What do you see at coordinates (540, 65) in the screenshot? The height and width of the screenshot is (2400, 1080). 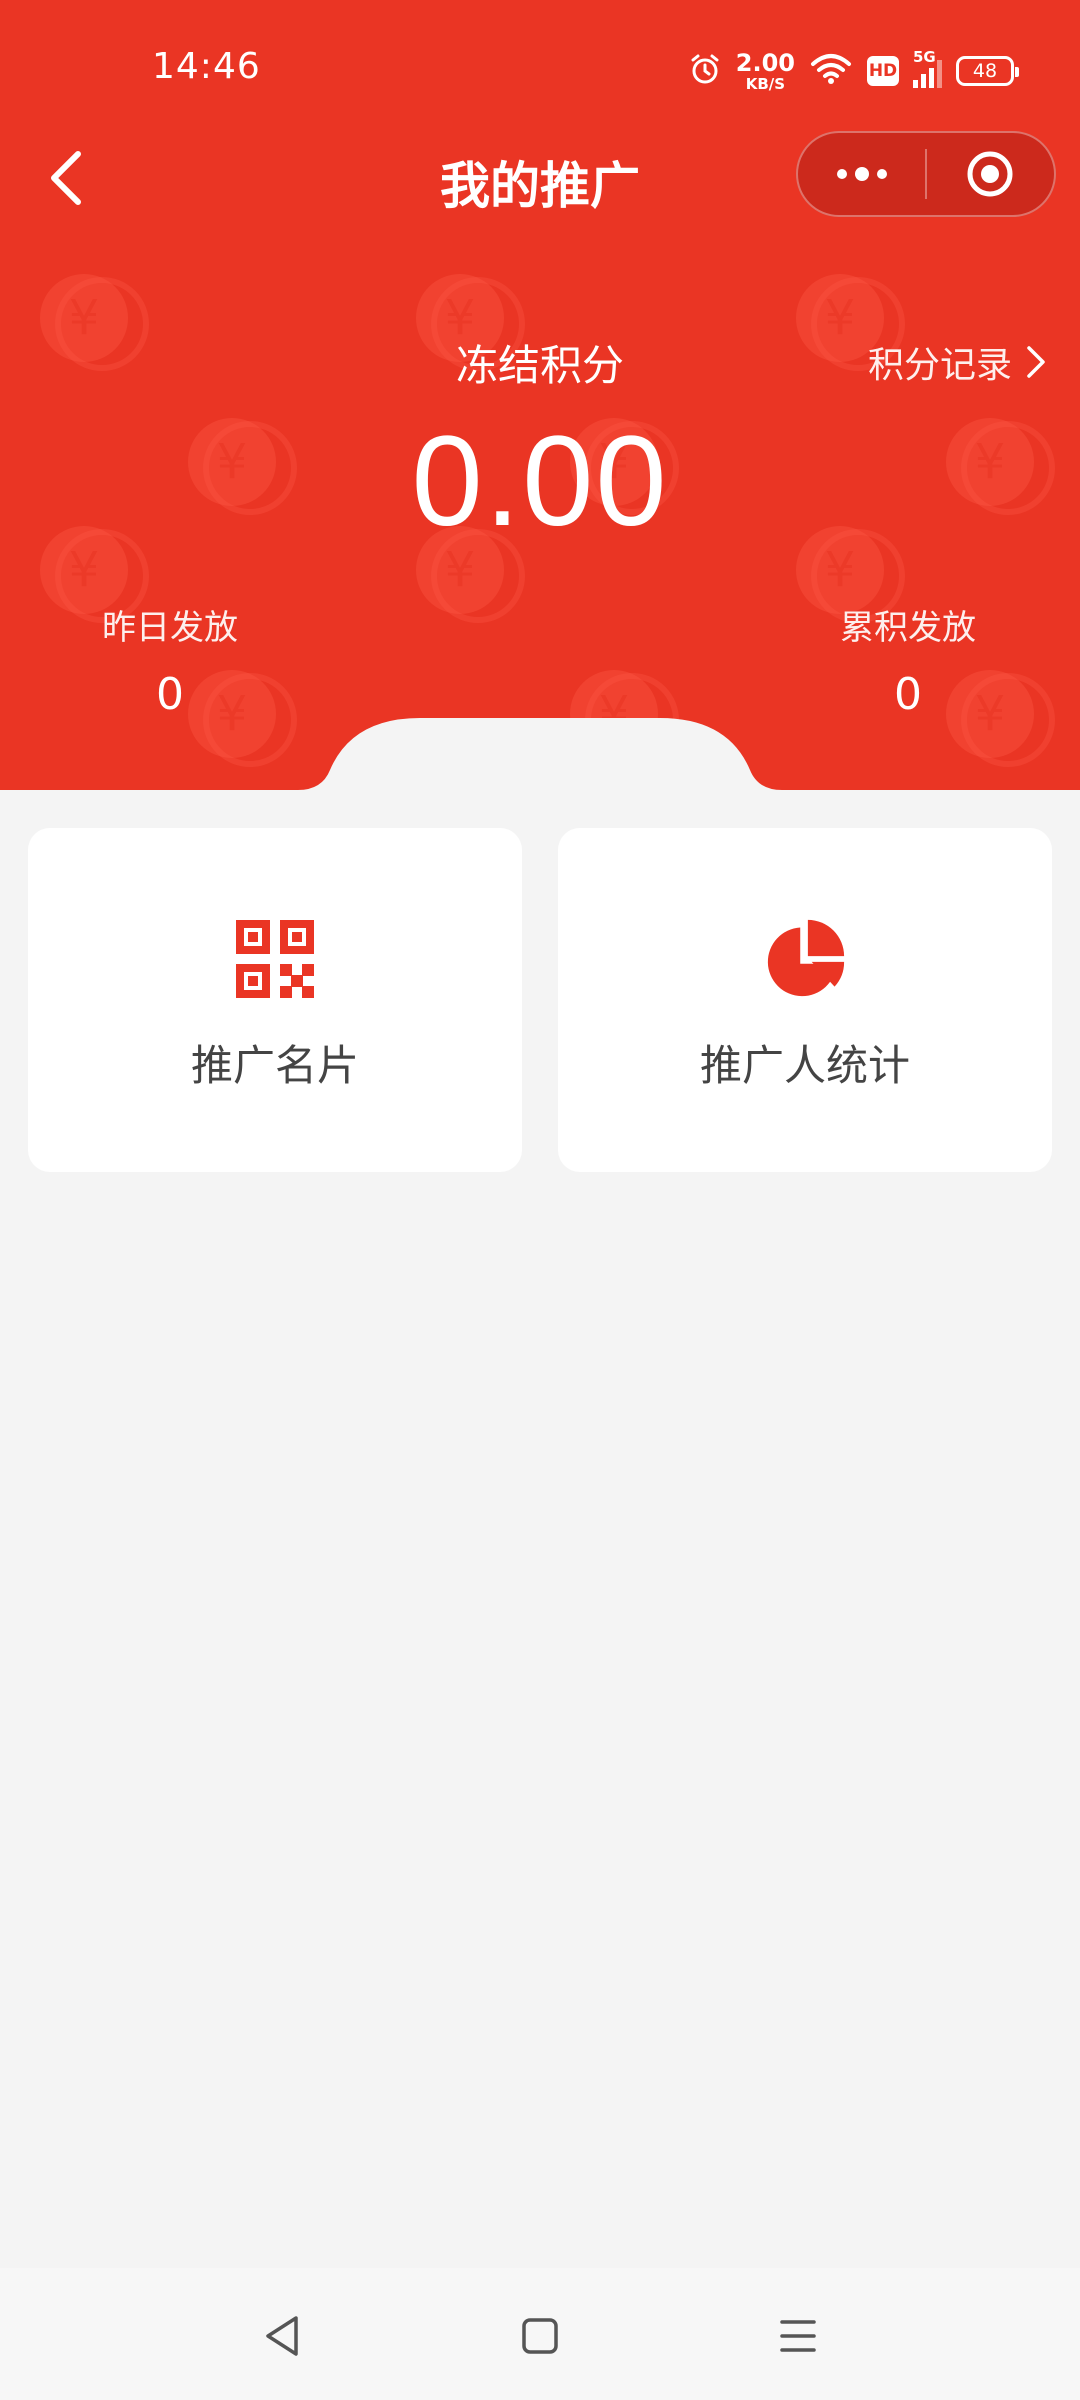 I see `status-bar: 14:46 2.00 KB/S HD 5G 48` at bounding box center [540, 65].